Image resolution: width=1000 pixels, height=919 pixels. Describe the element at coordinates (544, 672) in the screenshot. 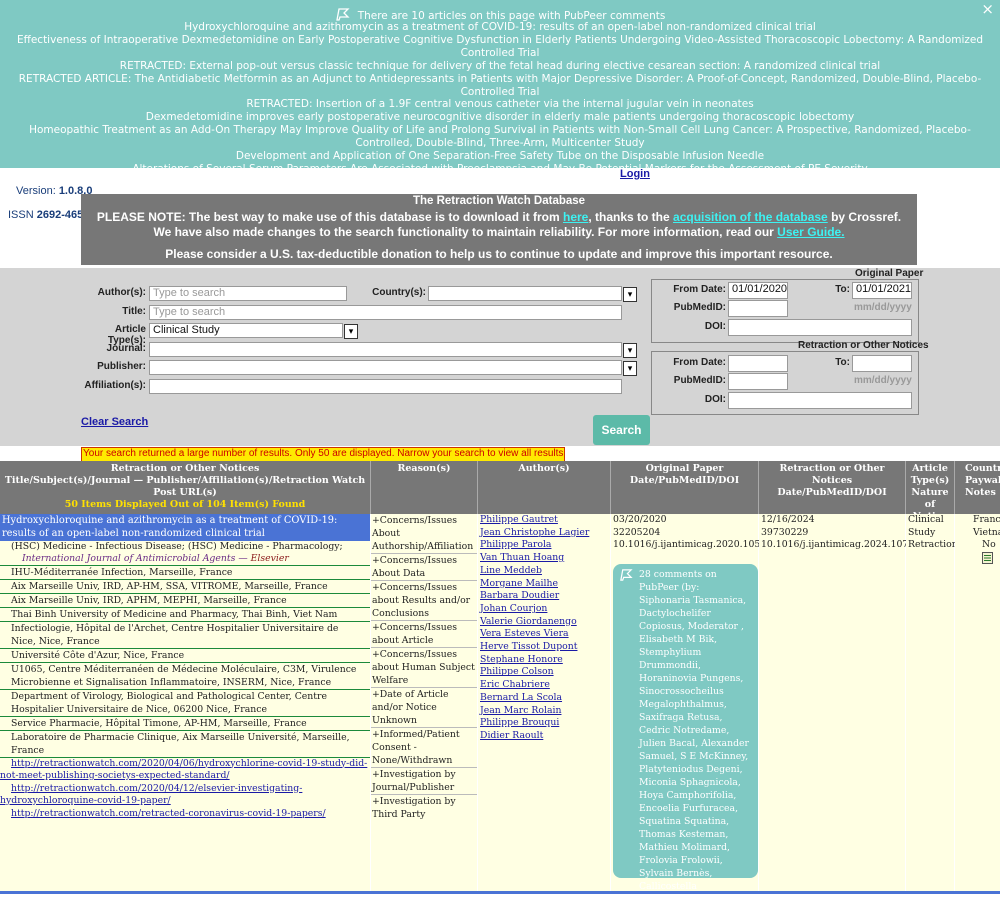

I see `author-link: Philippe Colson` at that location.